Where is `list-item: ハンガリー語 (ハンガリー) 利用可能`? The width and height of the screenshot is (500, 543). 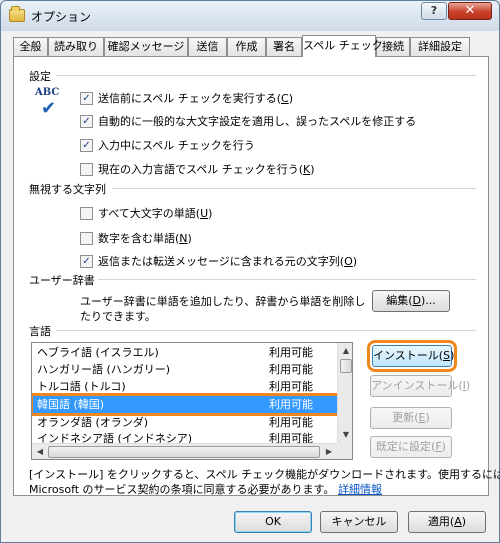 list-item: ハンガリー語 (ハンガリー) 利用可能 is located at coordinates (185, 369).